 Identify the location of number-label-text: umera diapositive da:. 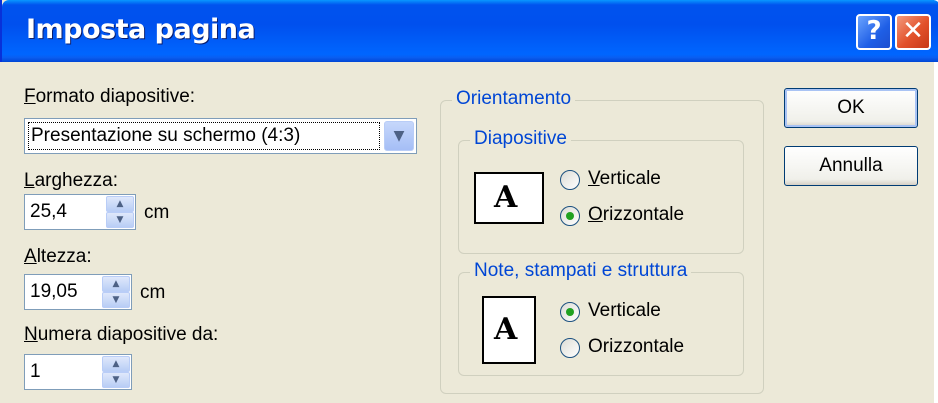
(128, 334).